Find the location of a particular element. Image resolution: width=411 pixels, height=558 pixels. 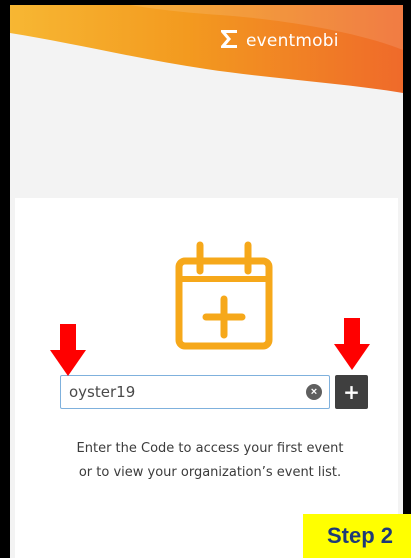

event-code-input is located at coordinates (195, 392).